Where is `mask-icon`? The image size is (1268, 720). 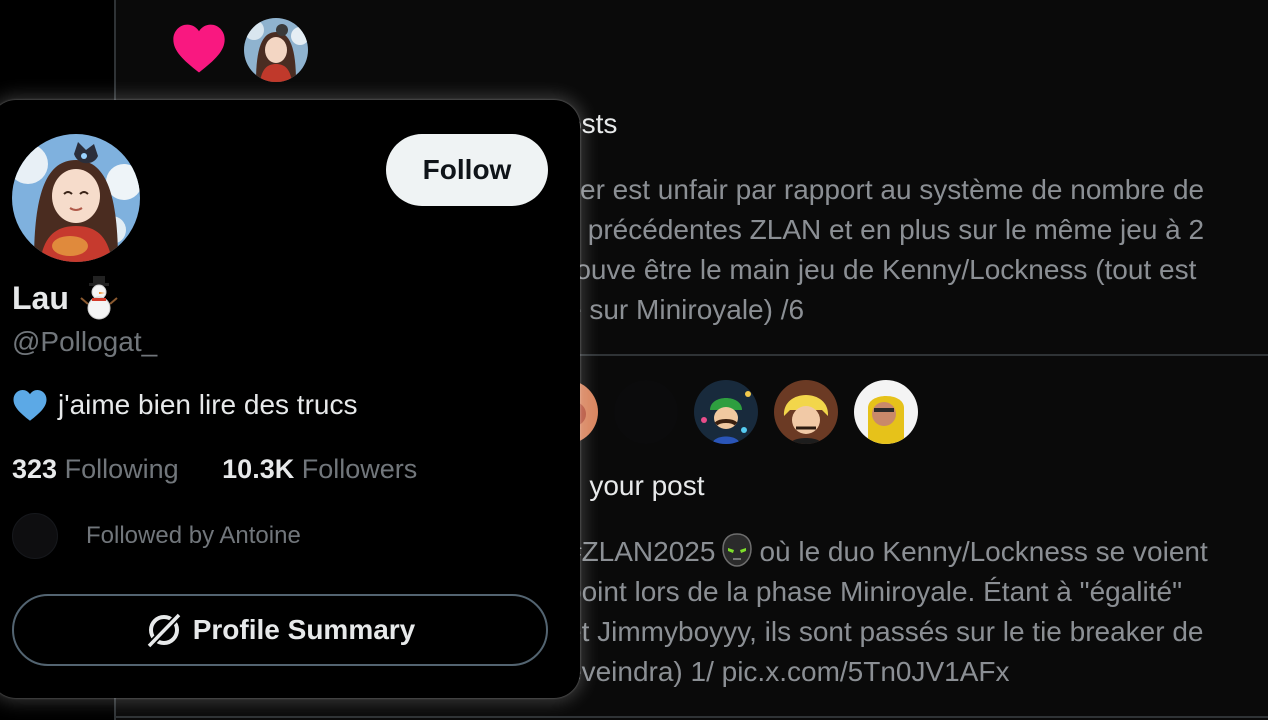
mask-icon is located at coordinates (737, 550).